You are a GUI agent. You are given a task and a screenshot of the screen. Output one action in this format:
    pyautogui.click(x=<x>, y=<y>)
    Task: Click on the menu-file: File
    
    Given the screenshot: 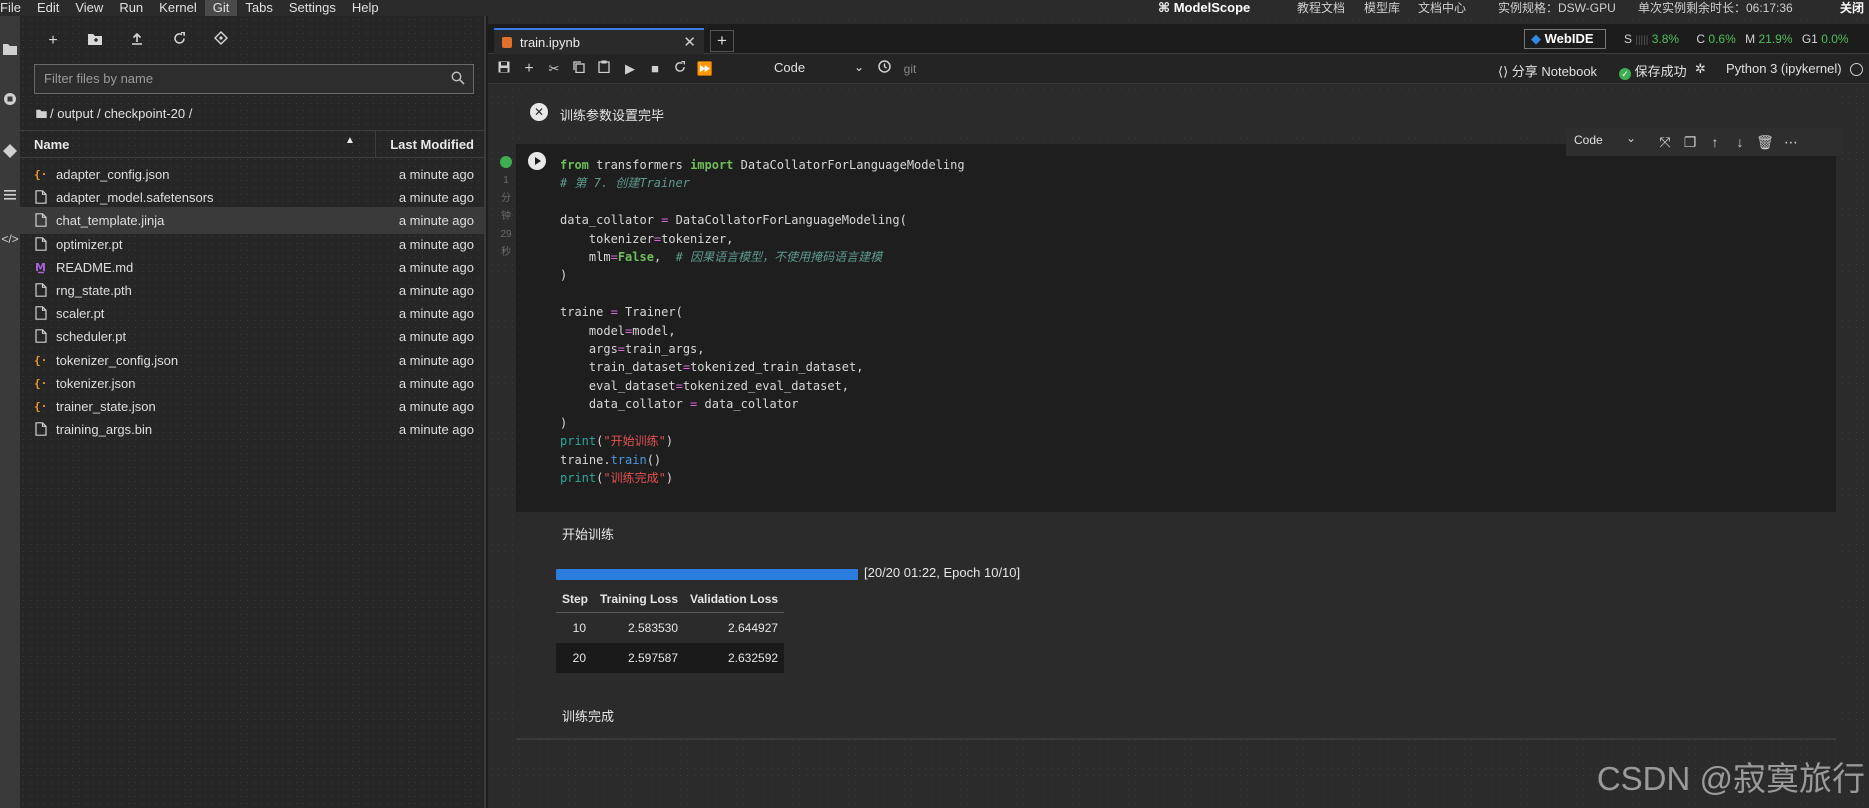 What is the action you would take?
    pyautogui.click(x=14, y=8)
    